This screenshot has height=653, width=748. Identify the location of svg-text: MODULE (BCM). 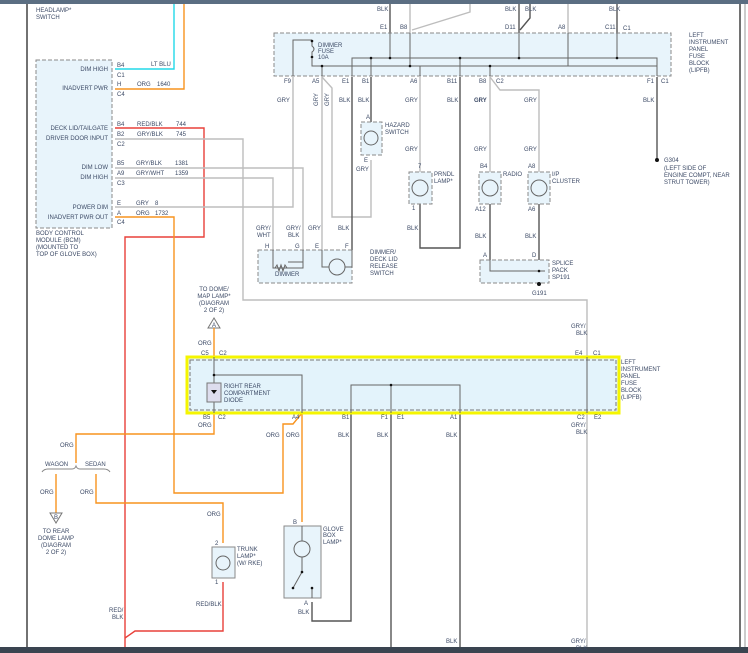
(58, 241).